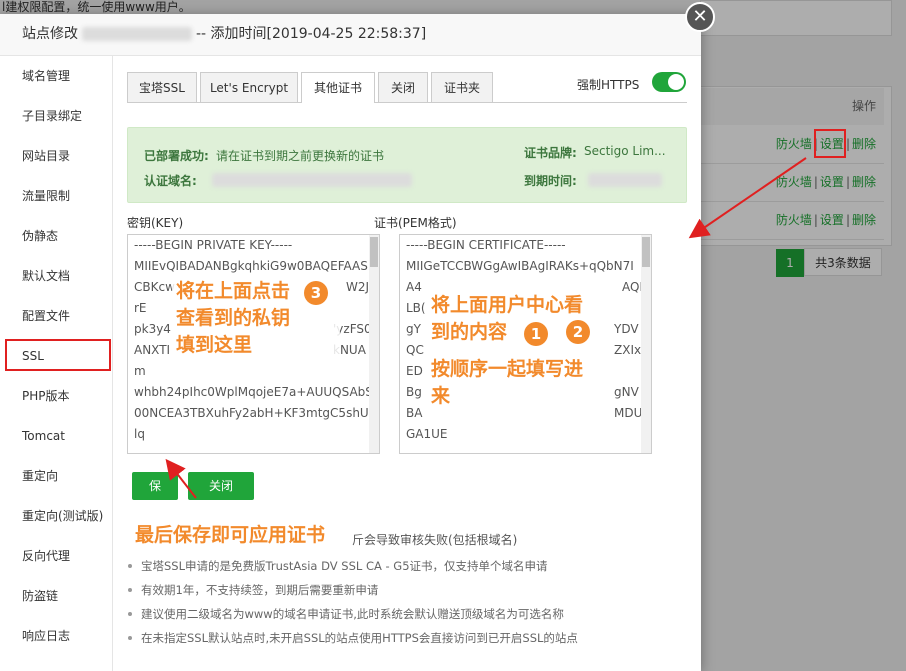 The width and height of the screenshot is (906, 671). Describe the element at coordinates (700, 17) in the screenshot. I see `close-icon: ✕` at that location.